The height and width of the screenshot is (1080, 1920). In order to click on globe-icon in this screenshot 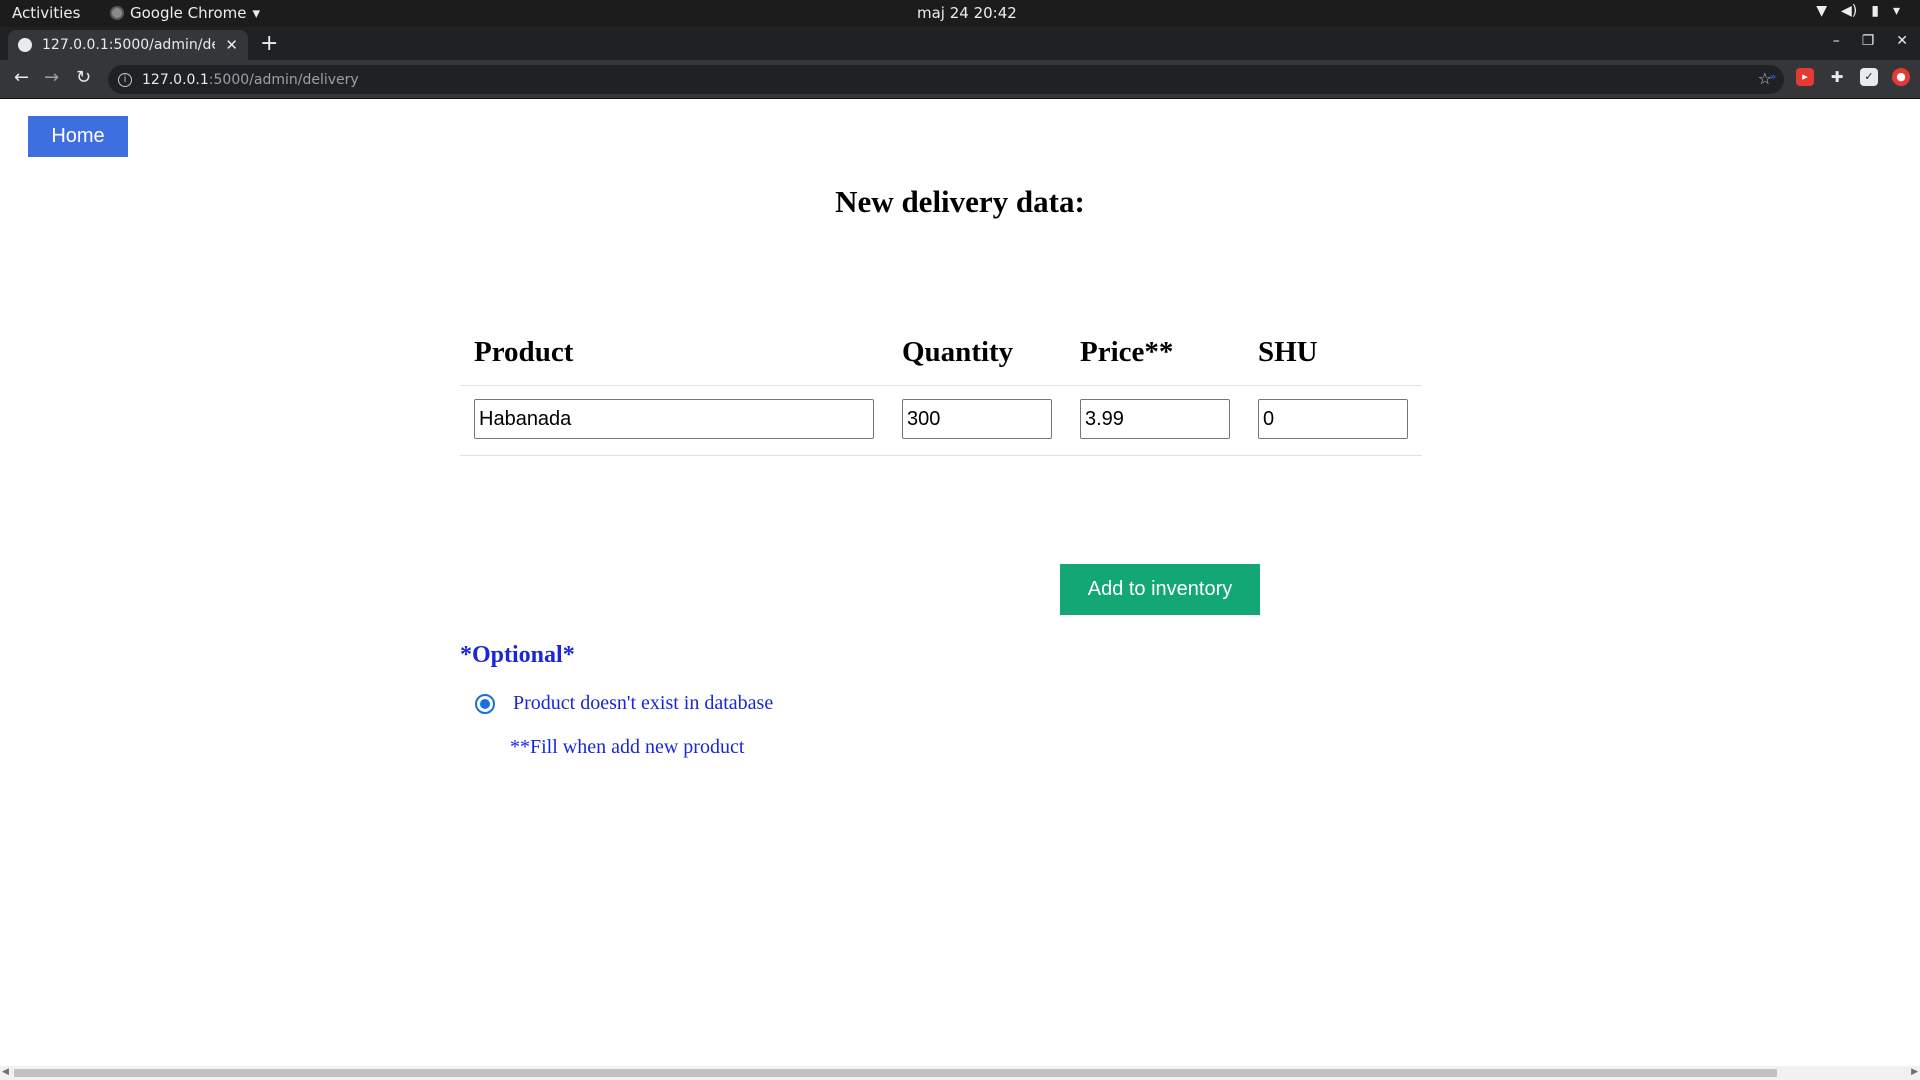, I will do `click(25, 45)`.